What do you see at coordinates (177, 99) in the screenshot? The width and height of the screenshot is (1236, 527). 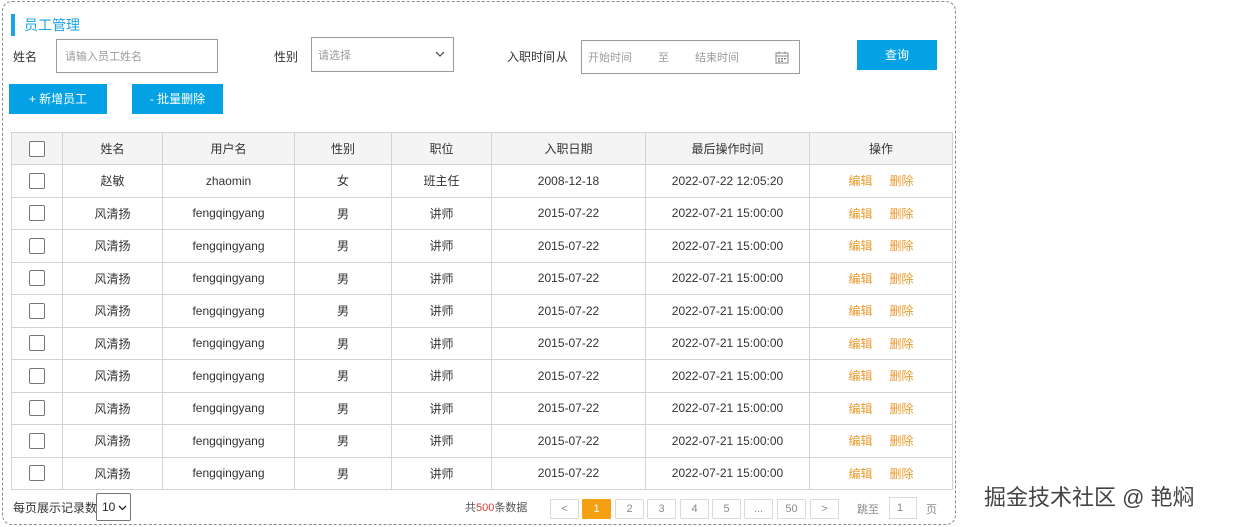 I see `batch-delete-button: - 批量删除` at bounding box center [177, 99].